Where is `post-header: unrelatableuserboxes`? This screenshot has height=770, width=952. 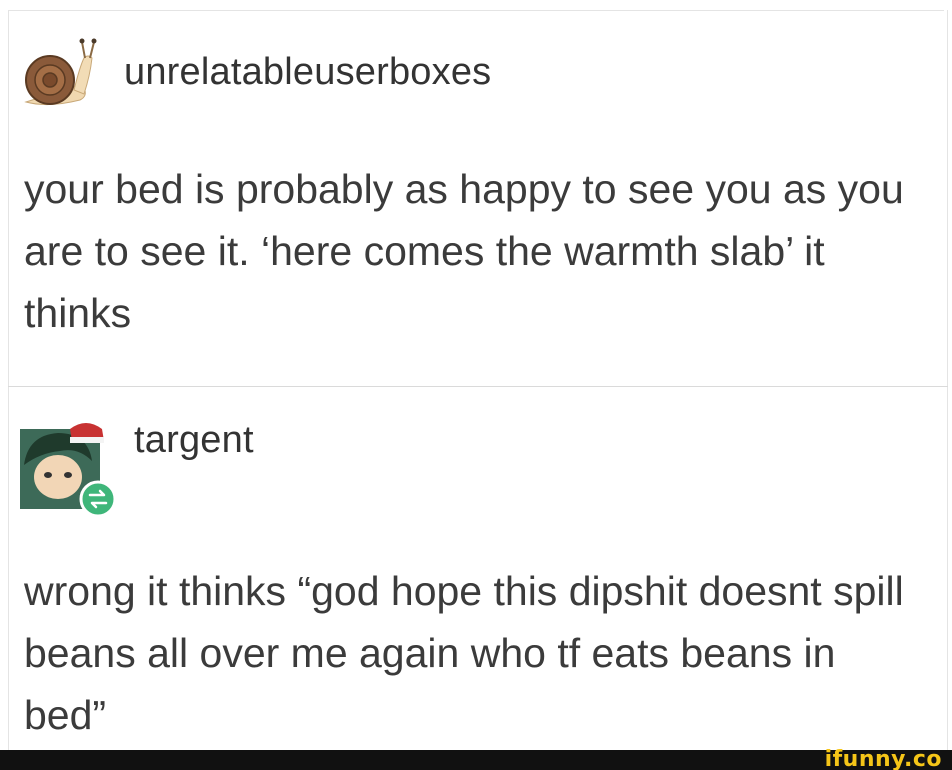
post-header: unrelatableuserboxes is located at coordinates (254, 75).